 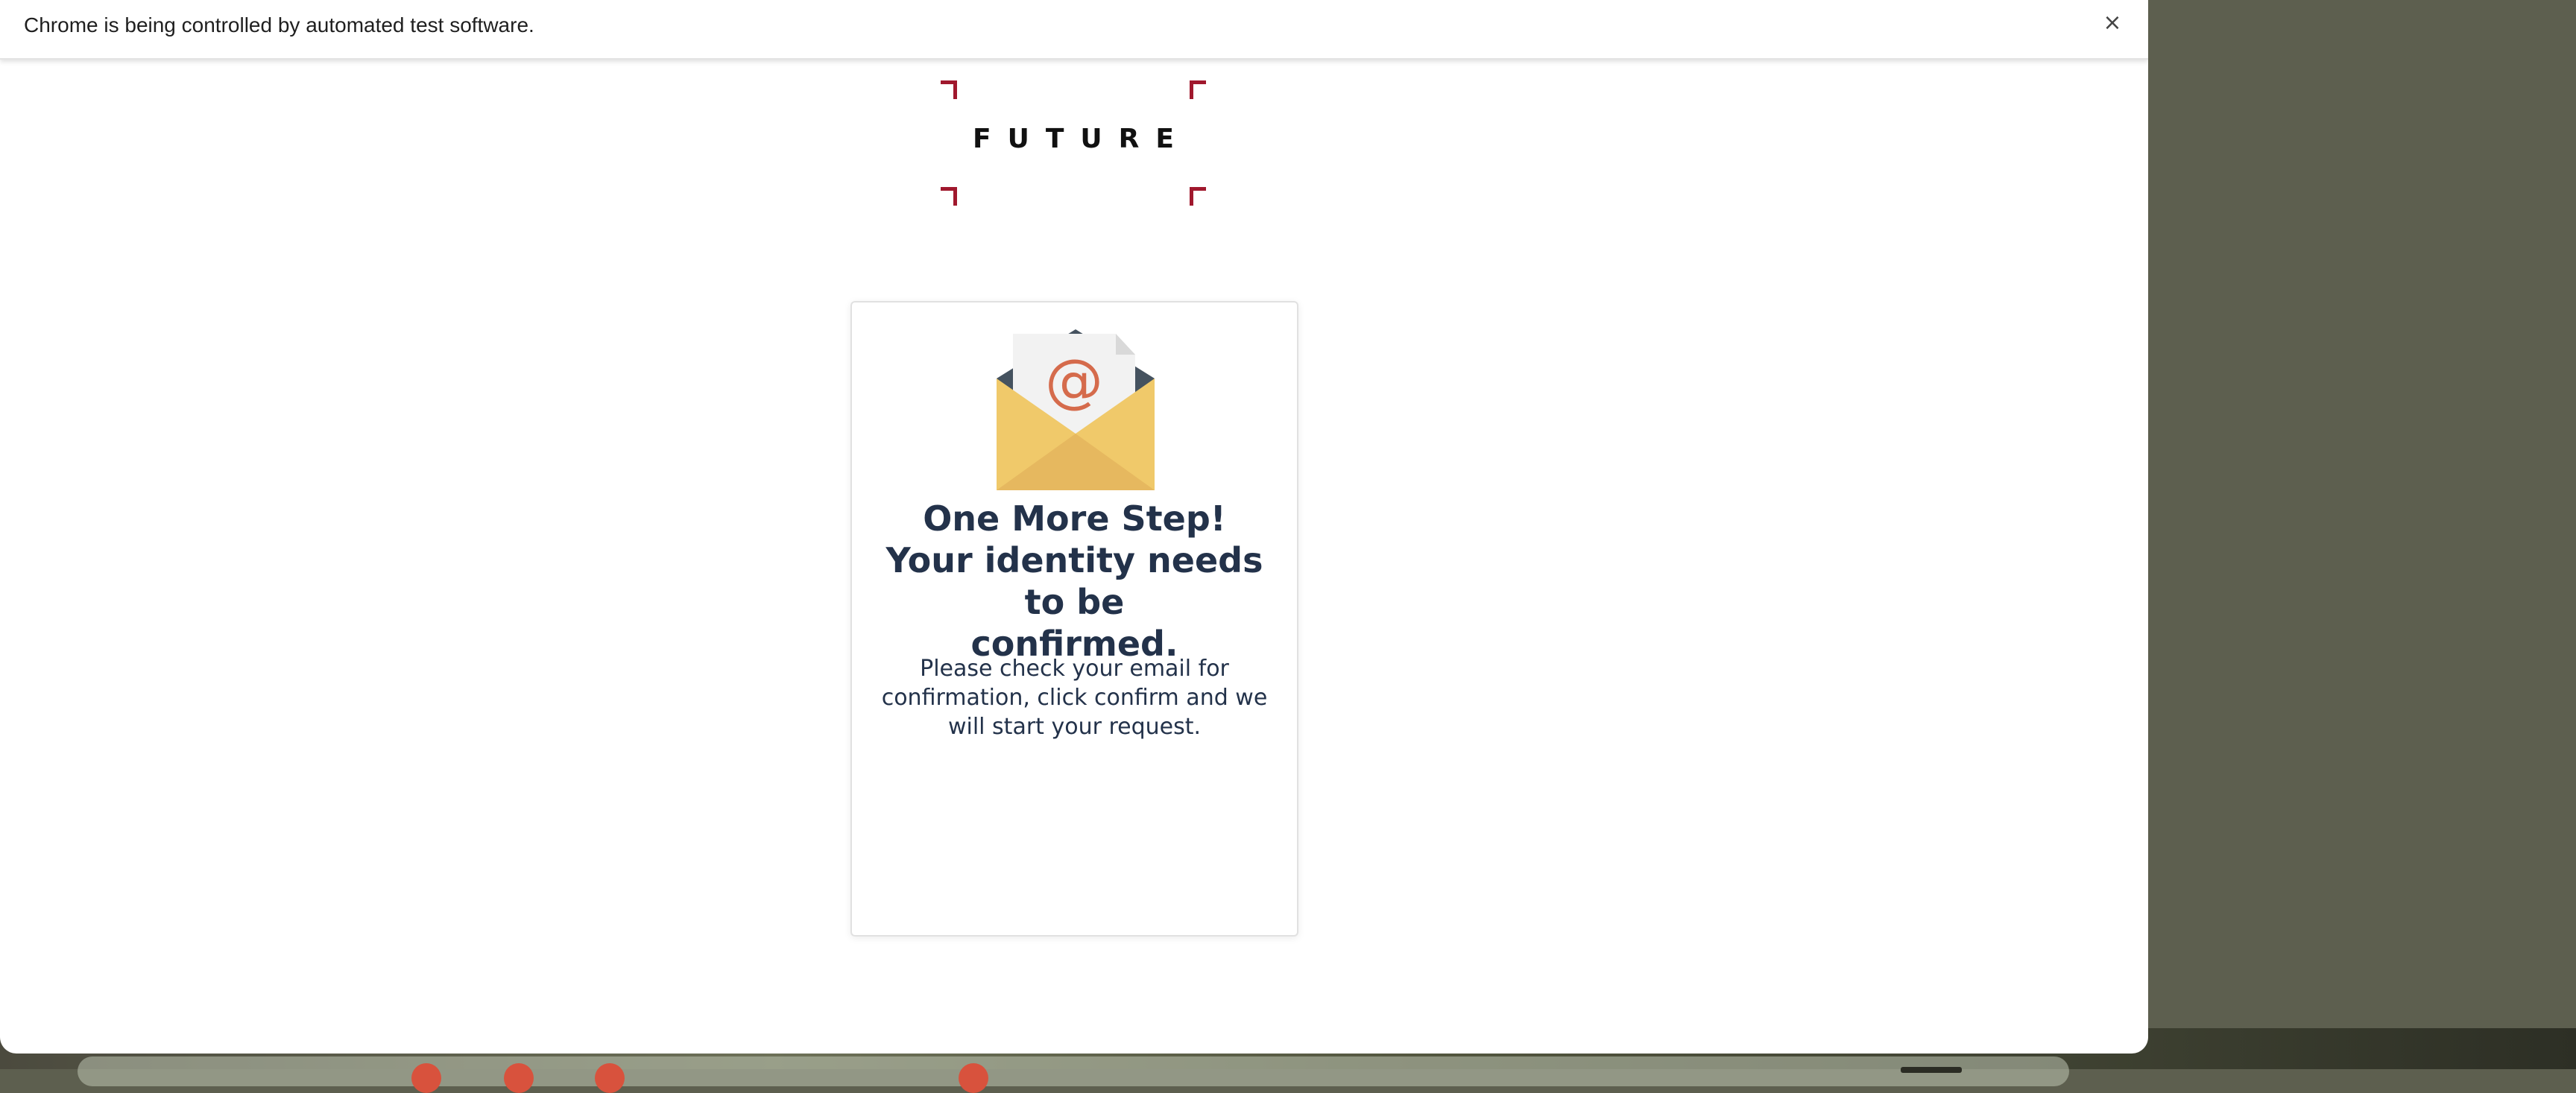 I want to click on dock-indicator, so click(x=1932, y=1070).